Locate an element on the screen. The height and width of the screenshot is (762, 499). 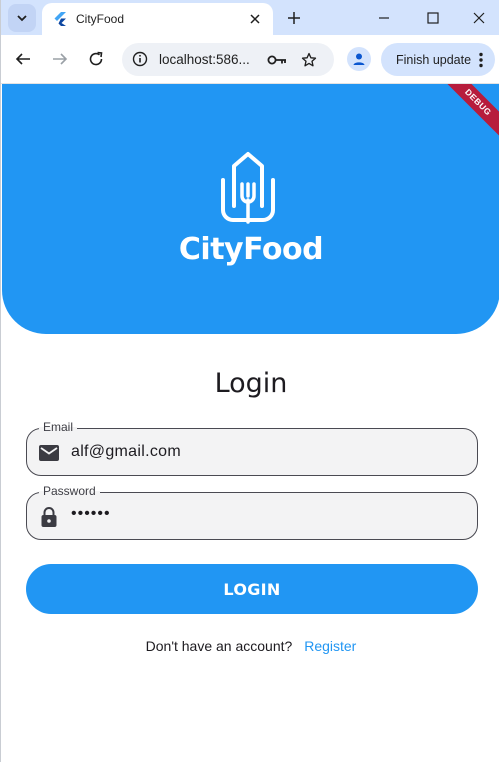
tab-search-button is located at coordinates (22, 18).